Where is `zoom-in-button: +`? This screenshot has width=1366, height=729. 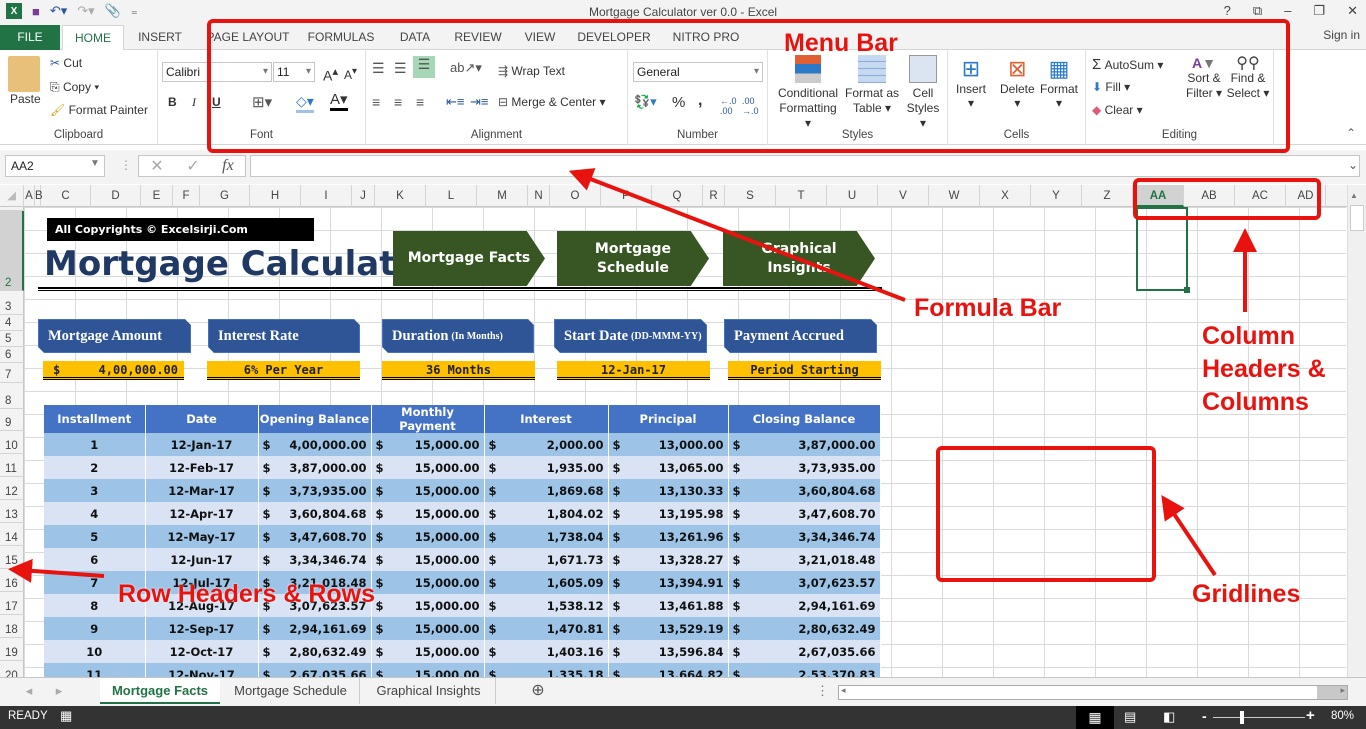 zoom-in-button: + is located at coordinates (1310, 715).